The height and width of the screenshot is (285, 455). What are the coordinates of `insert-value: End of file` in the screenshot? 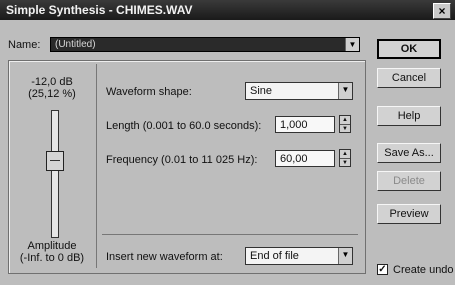 It's located at (274, 256).